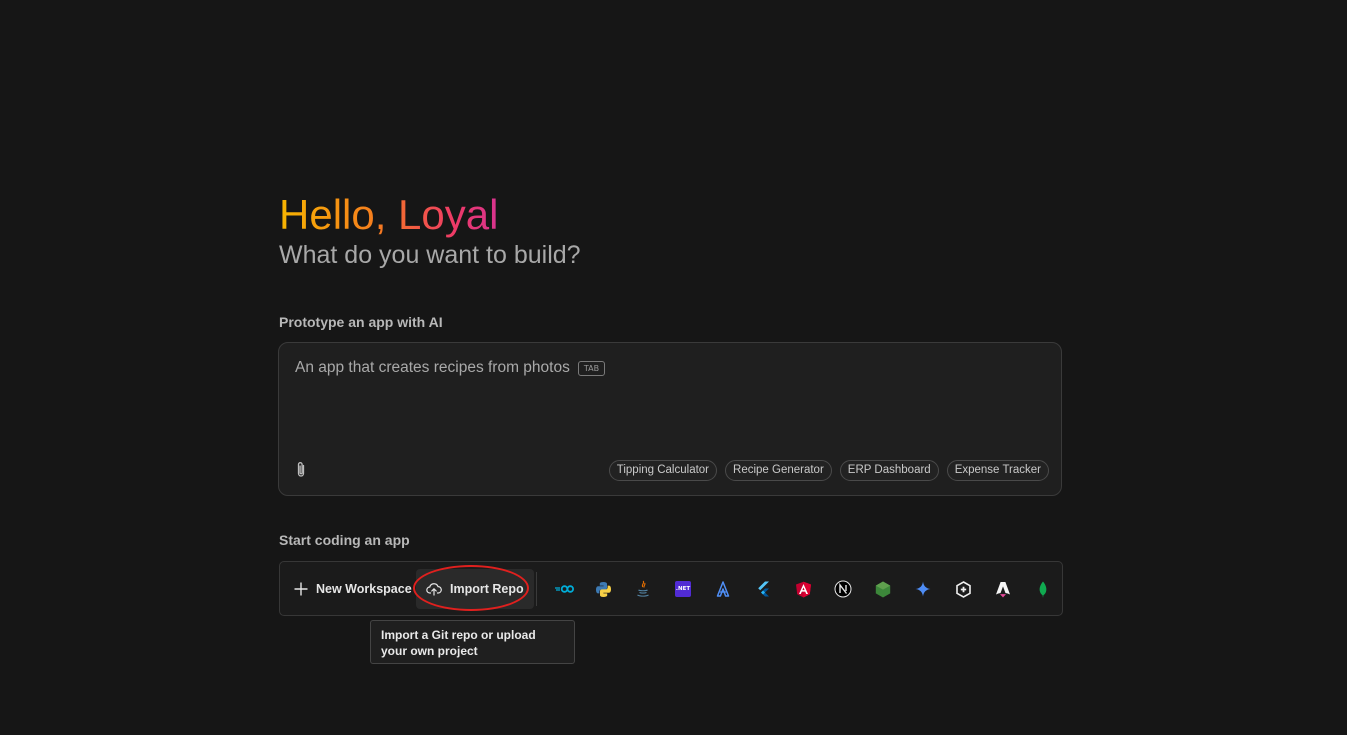 This screenshot has height=735, width=1347. What do you see at coordinates (603, 589) in the screenshot?
I see `python-icon` at bounding box center [603, 589].